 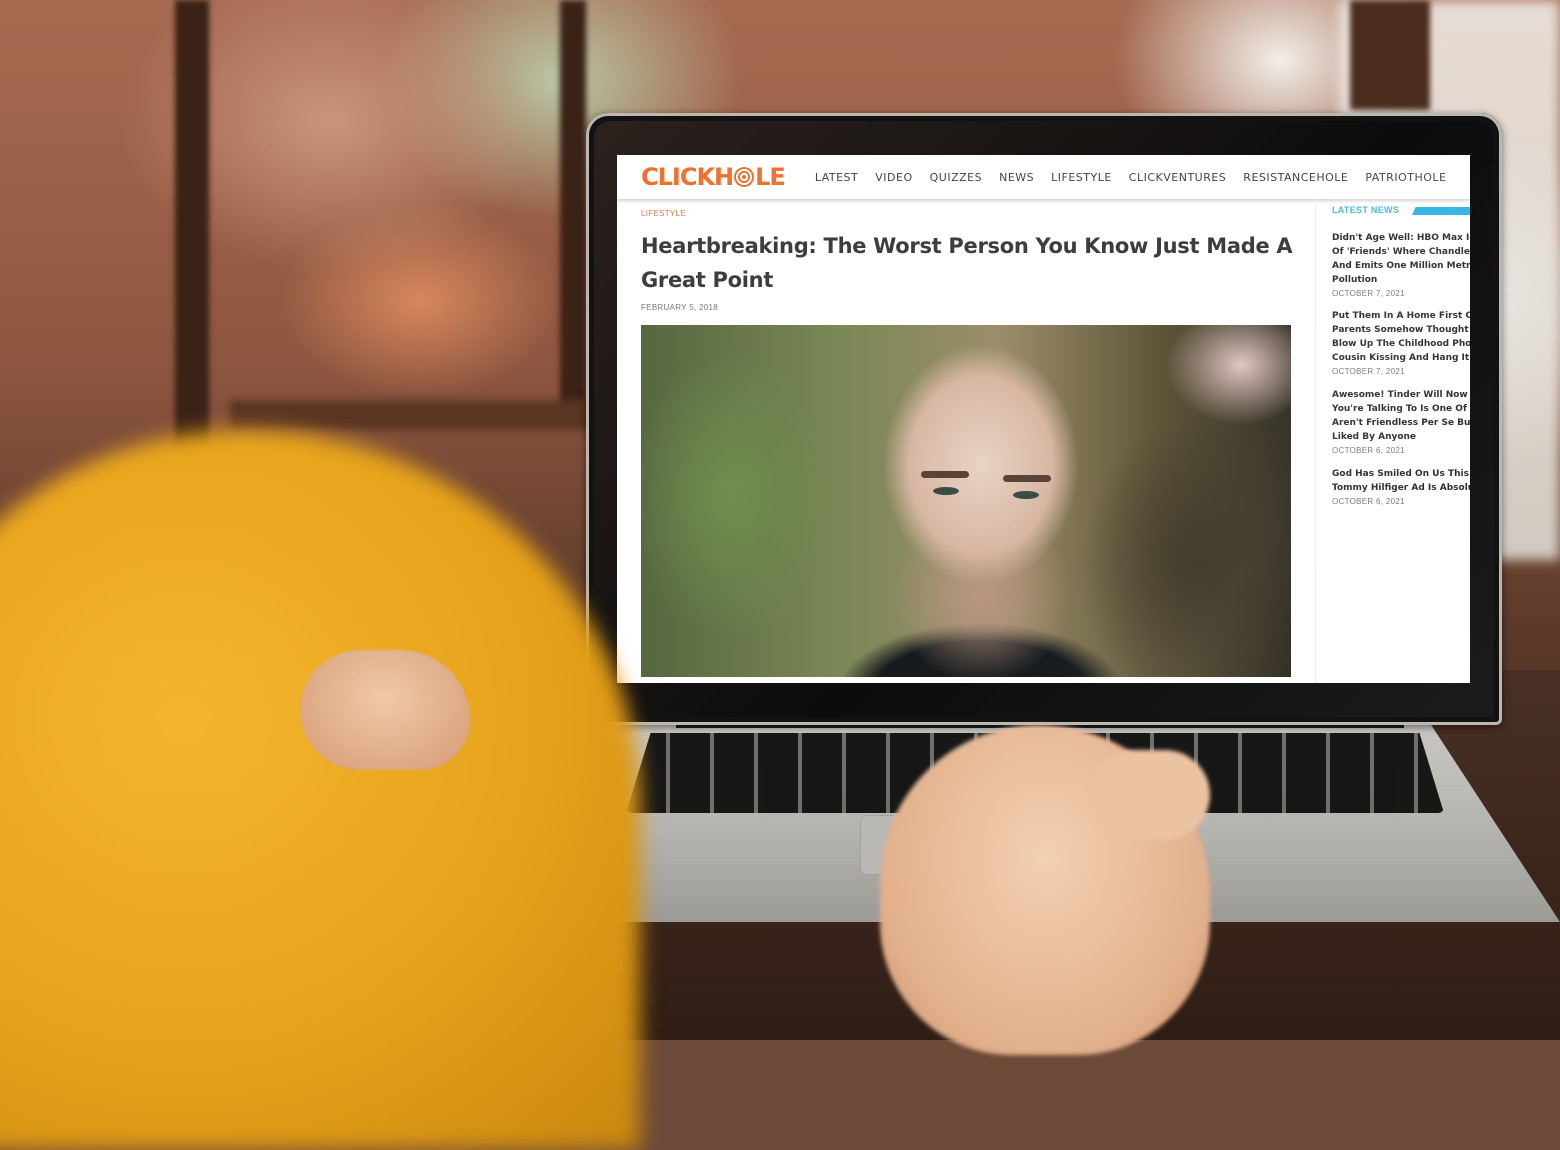 What do you see at coordinates (1295, 177) in the screenshot?
I see `nav-resistancehole: RESISTANCEHOLE` at bounding box center [1295, 177].